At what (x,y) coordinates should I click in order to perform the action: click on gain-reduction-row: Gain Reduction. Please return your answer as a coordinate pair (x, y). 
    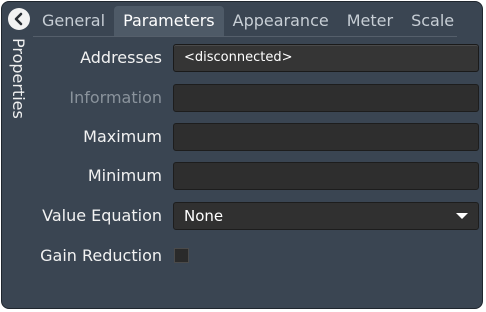
    Looking at the image, I should click on (257, 256).